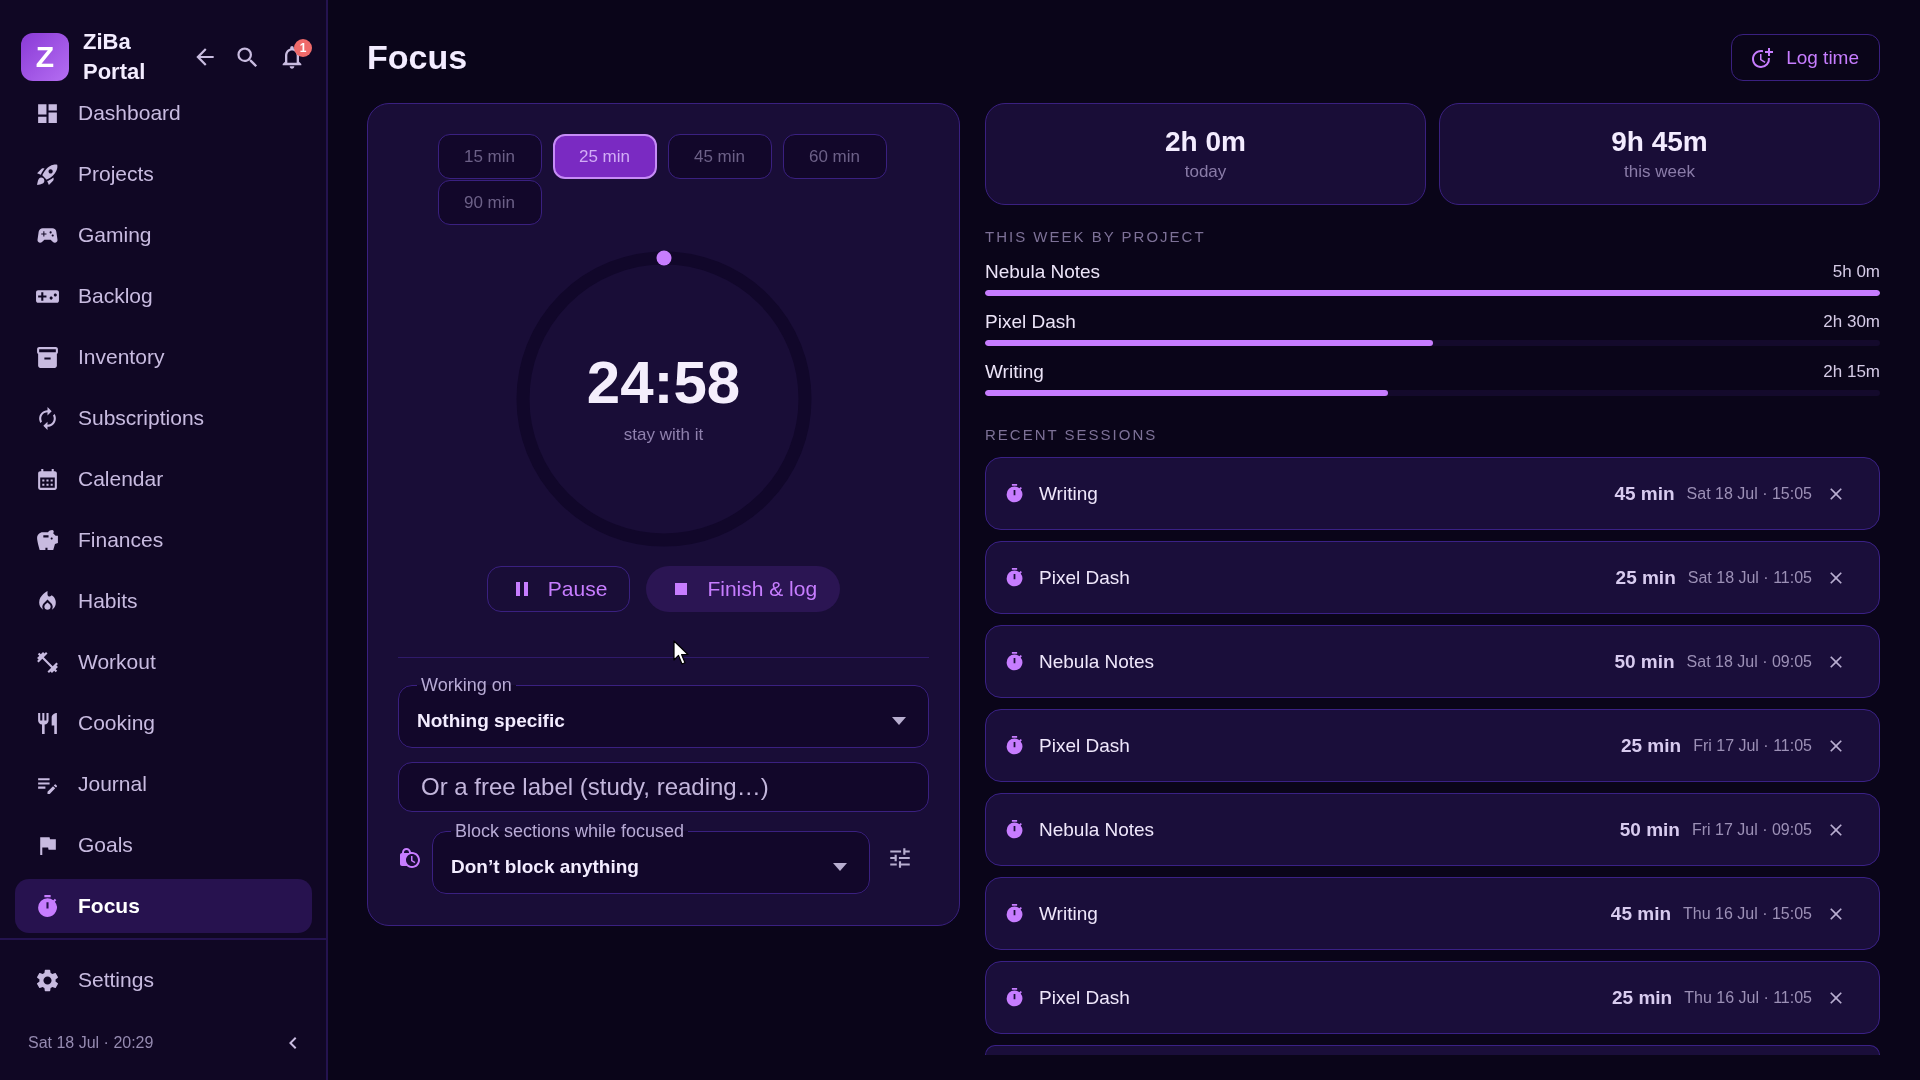  Describe the element at coordinates (1072, 435) in the screenshot. I see `section-heading: RECENT SESSIONS` at that location.